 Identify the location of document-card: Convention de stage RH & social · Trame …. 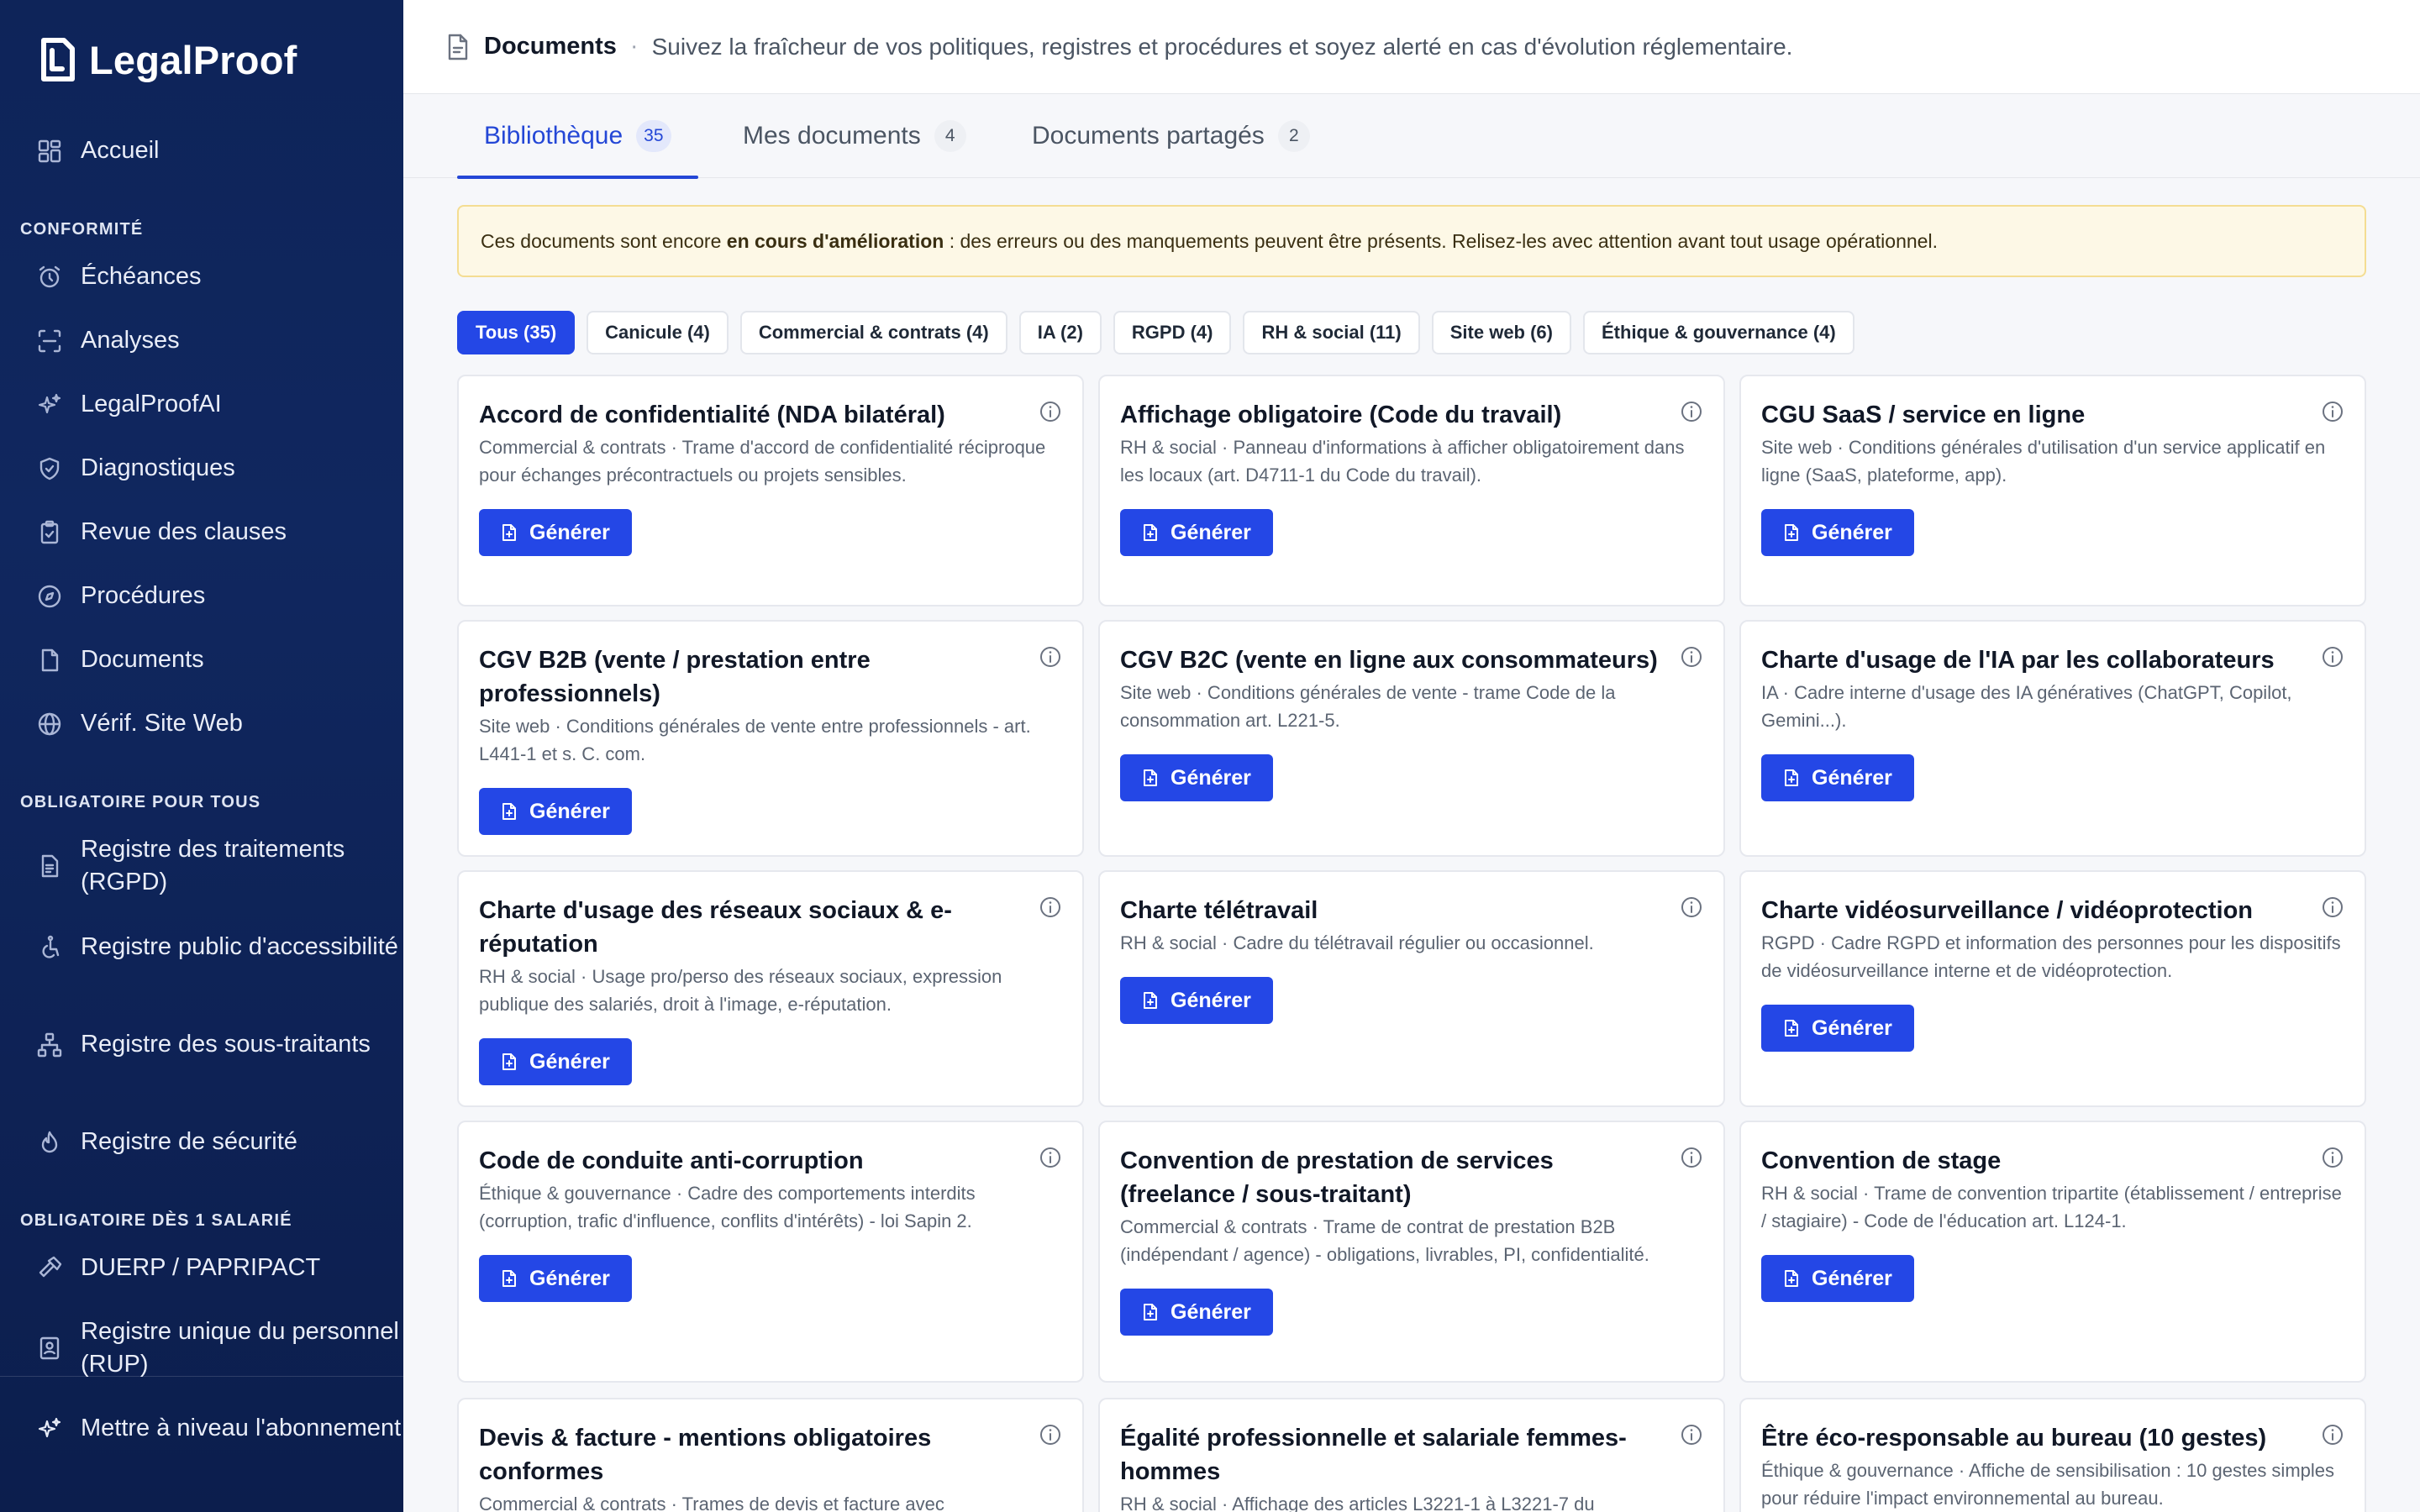
(2052, 1252).